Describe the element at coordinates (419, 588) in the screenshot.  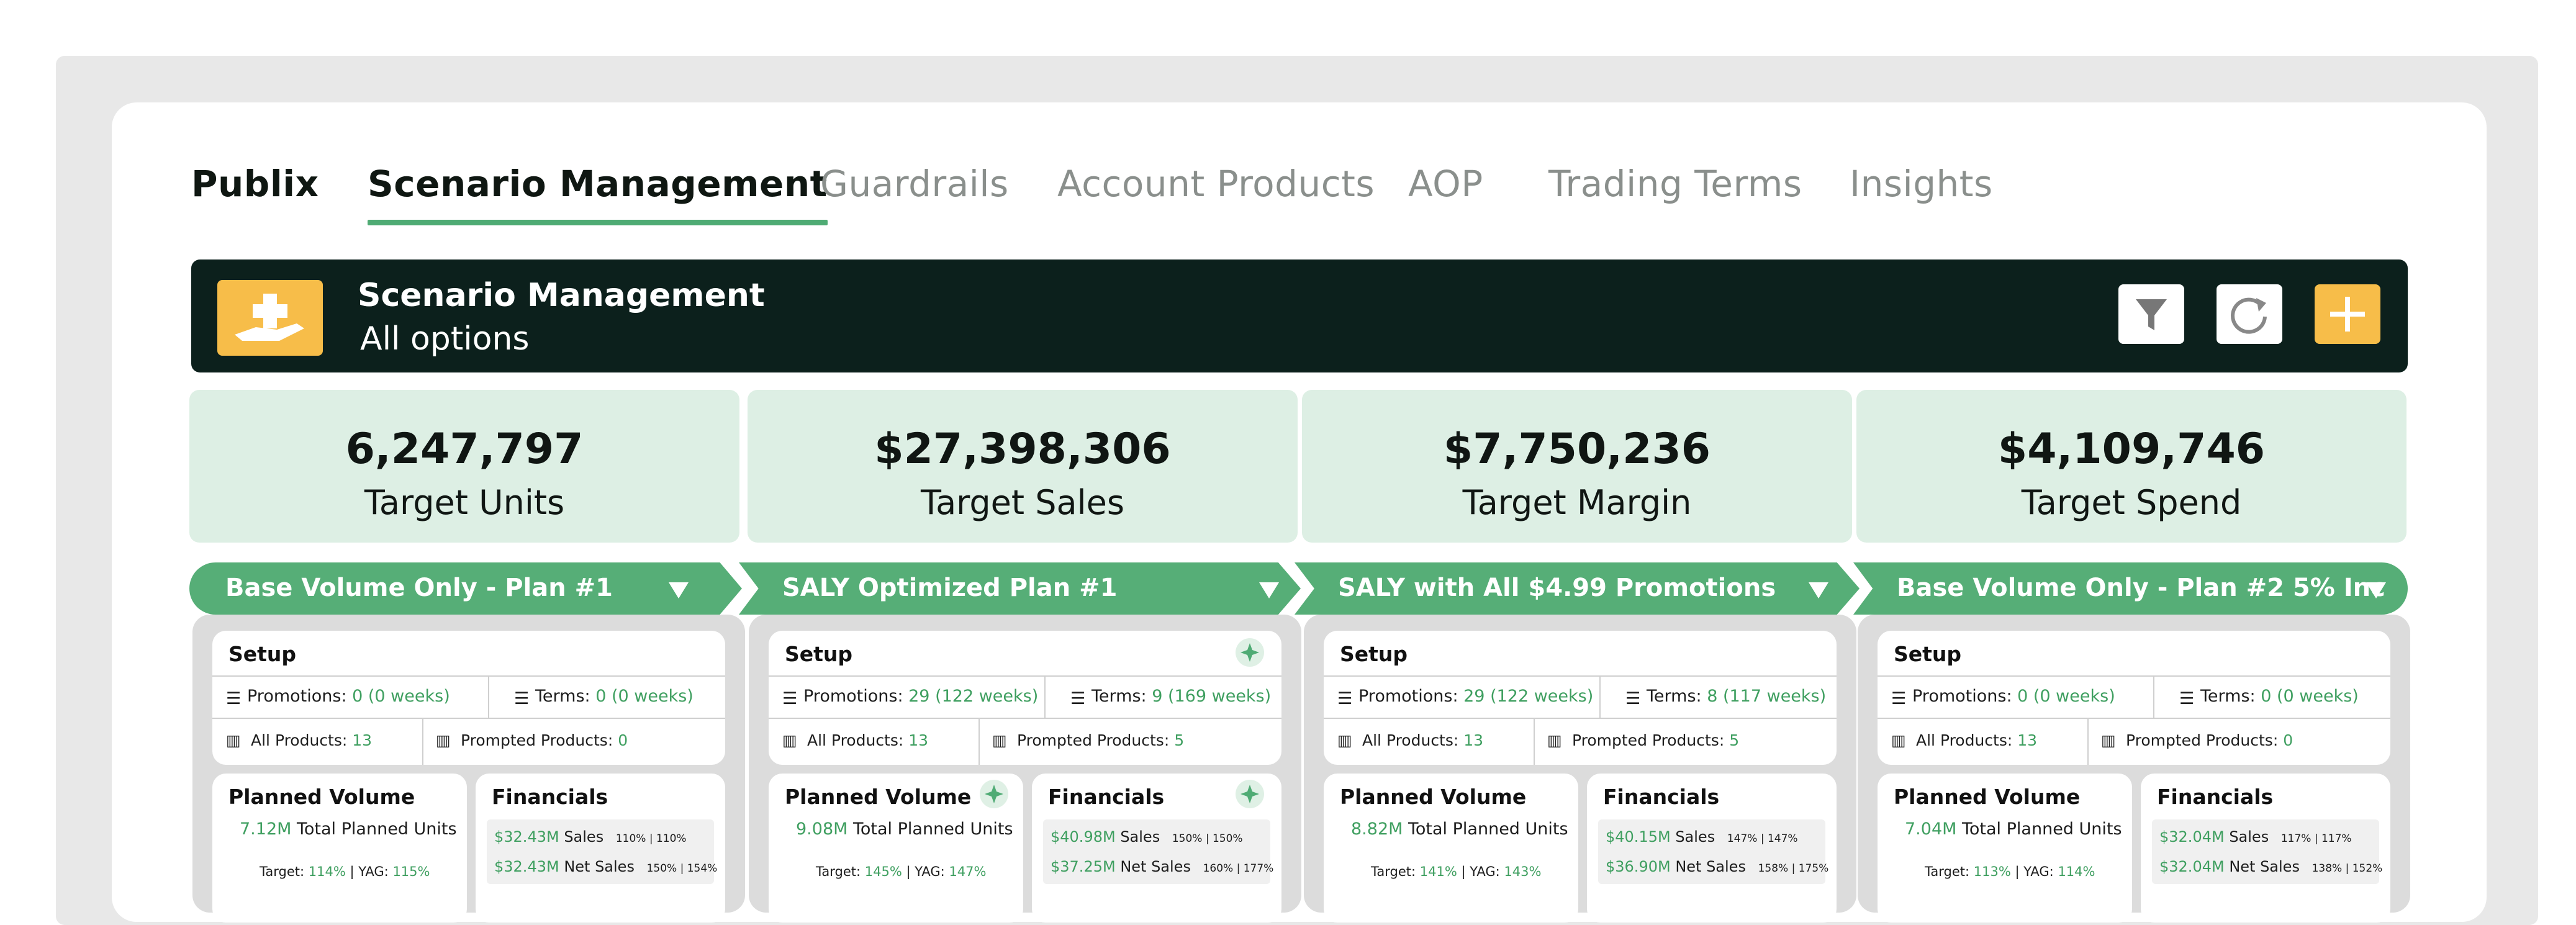
I see `scenario-name: Base Volume Only - Plan #1` at that location.